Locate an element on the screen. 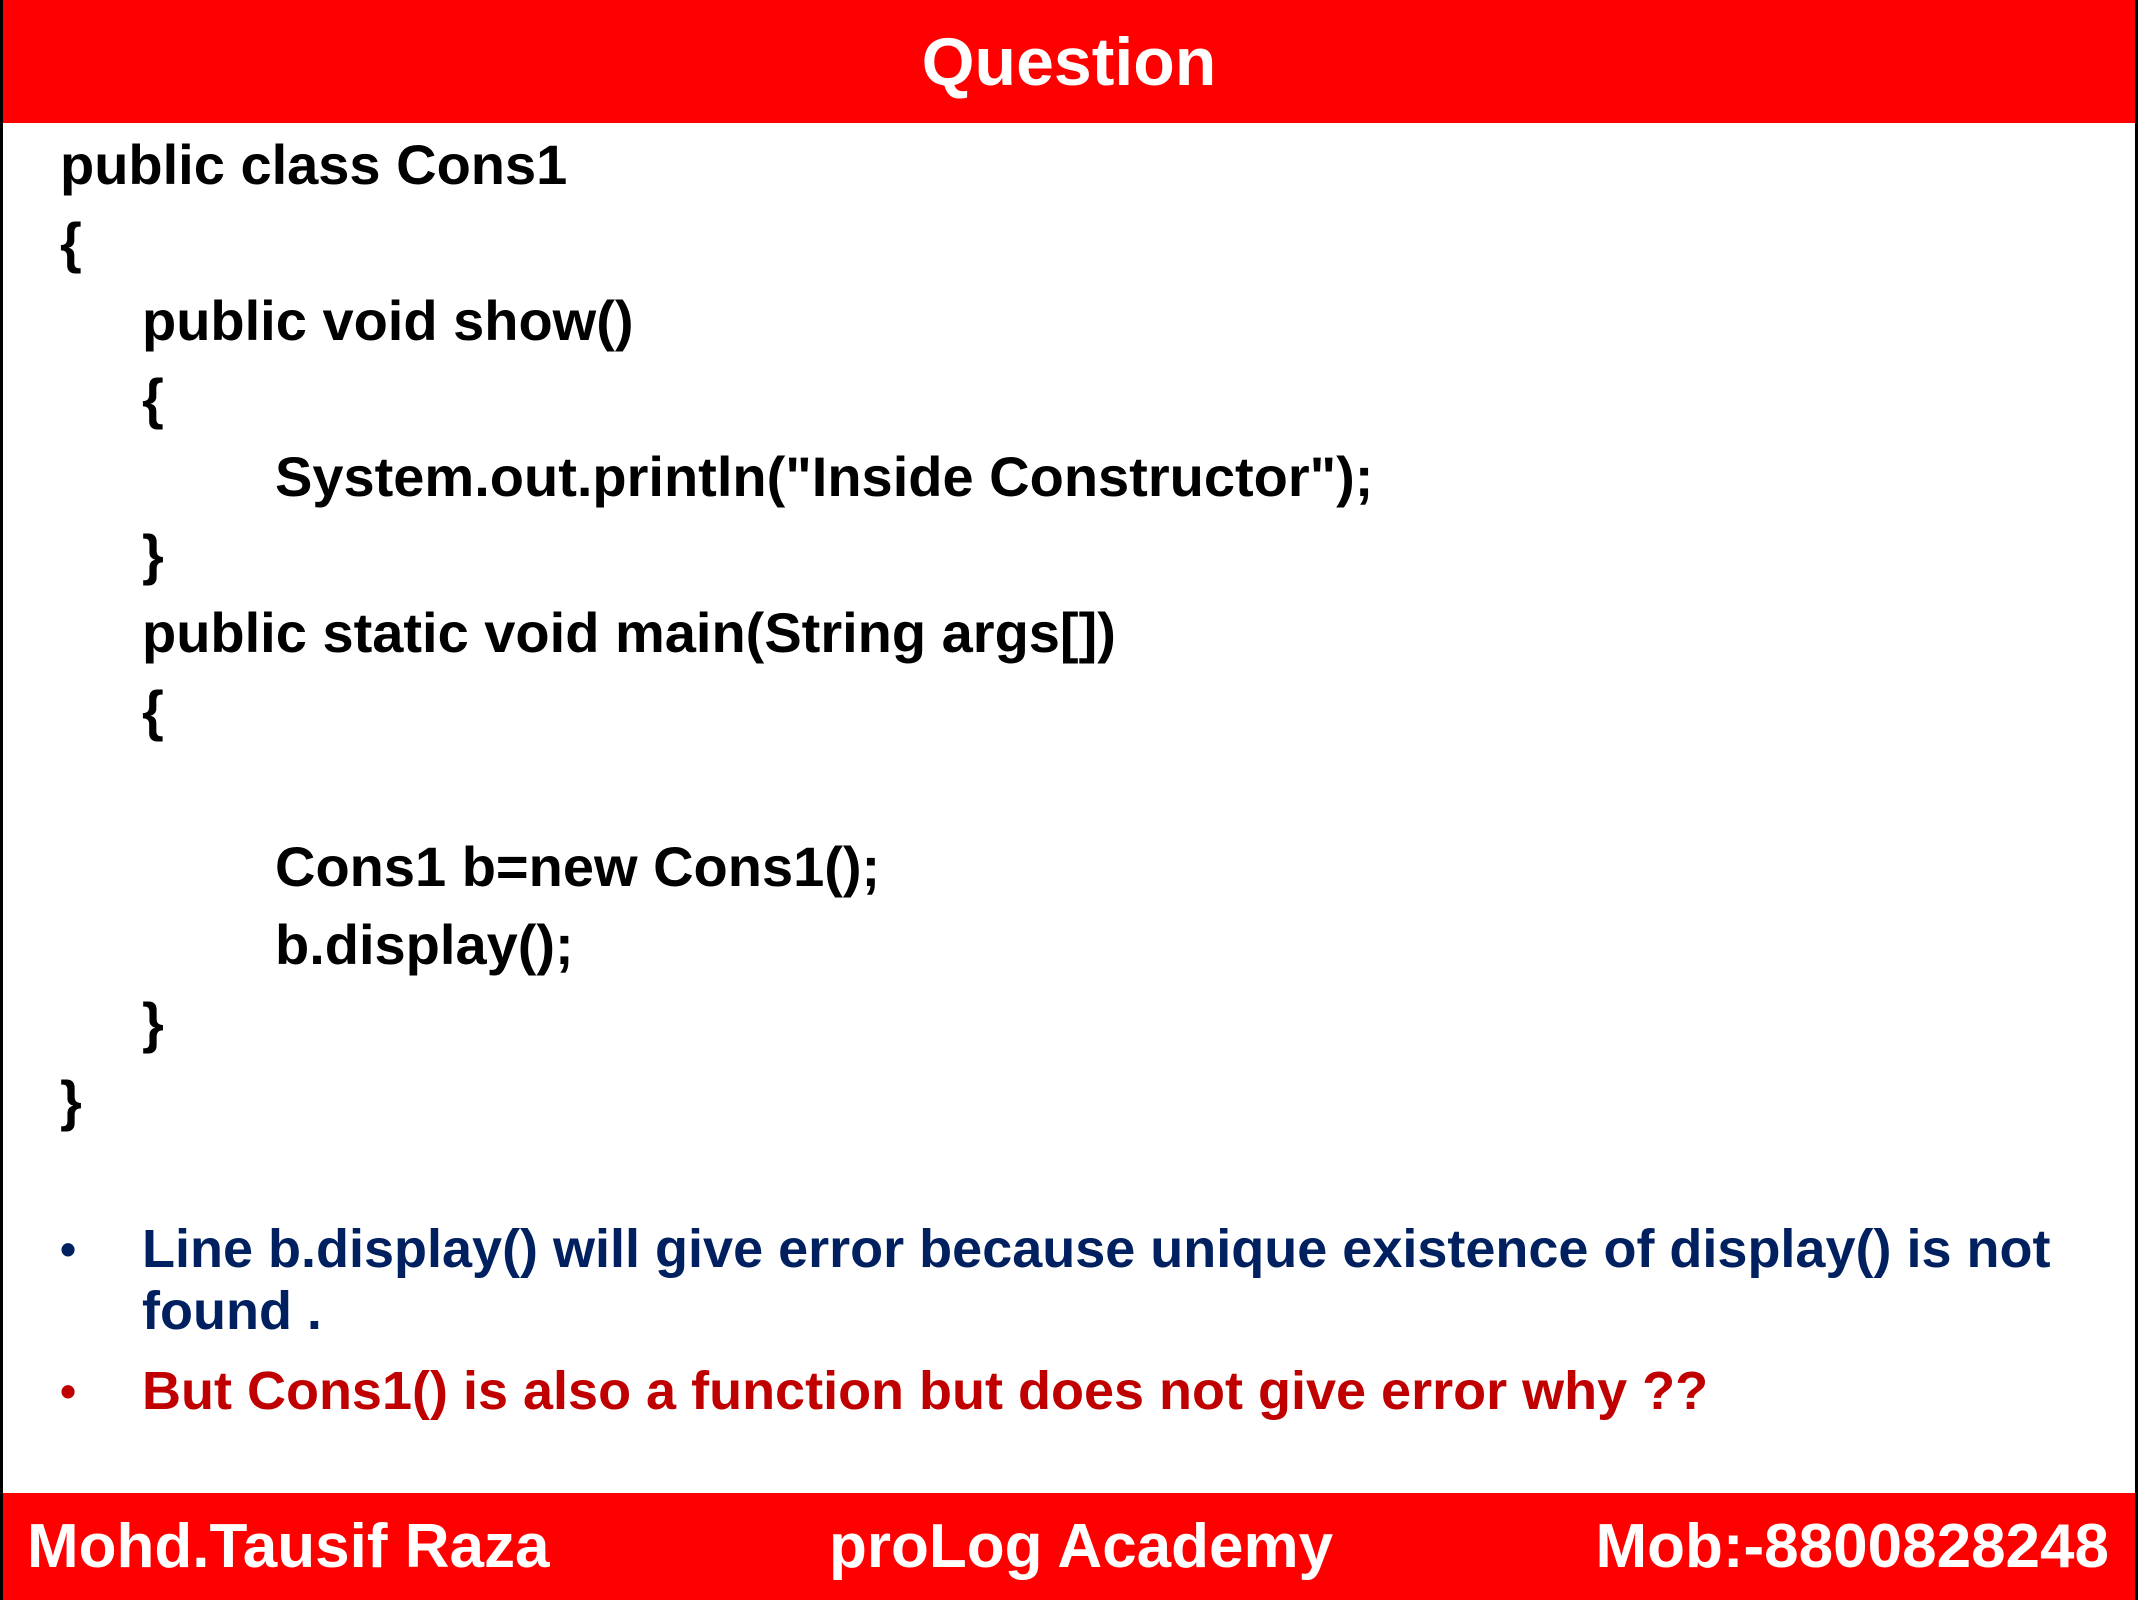  code-line: public class Cons1 is located at coordinates (314, 164).